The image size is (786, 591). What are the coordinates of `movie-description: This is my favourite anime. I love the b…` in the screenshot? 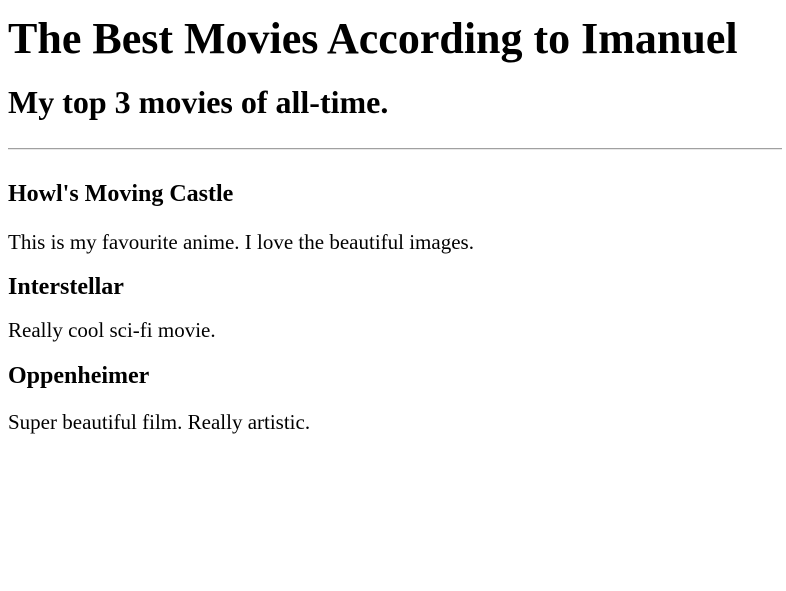 It's located at (241, 242).